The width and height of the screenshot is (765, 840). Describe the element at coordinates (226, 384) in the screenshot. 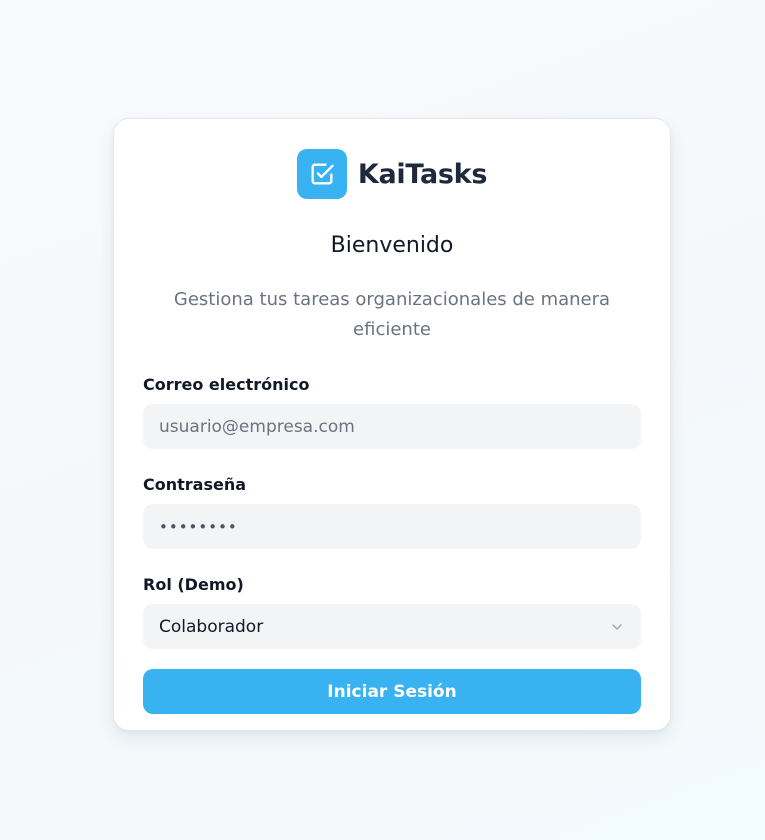

I see `email-label: Correo electrónico` at that location.